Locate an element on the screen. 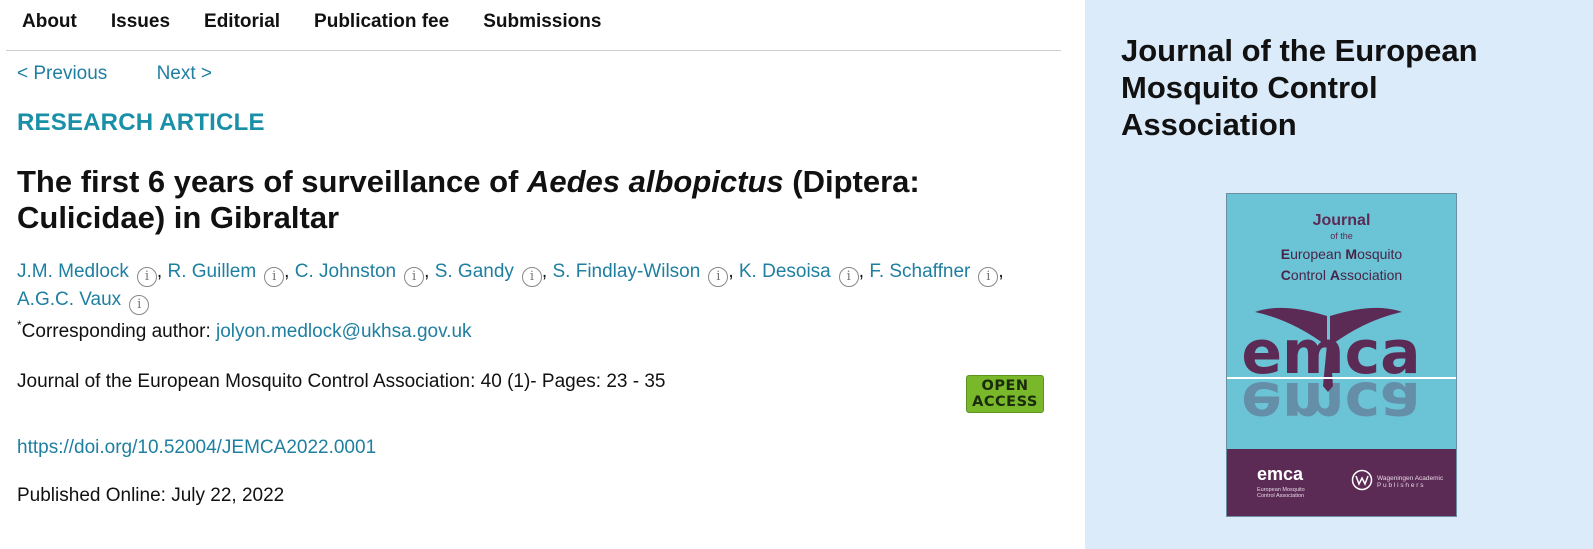 This screenshot has width=1593, height=549. publisher-logo-icon is located at coordinates (1362, 480).